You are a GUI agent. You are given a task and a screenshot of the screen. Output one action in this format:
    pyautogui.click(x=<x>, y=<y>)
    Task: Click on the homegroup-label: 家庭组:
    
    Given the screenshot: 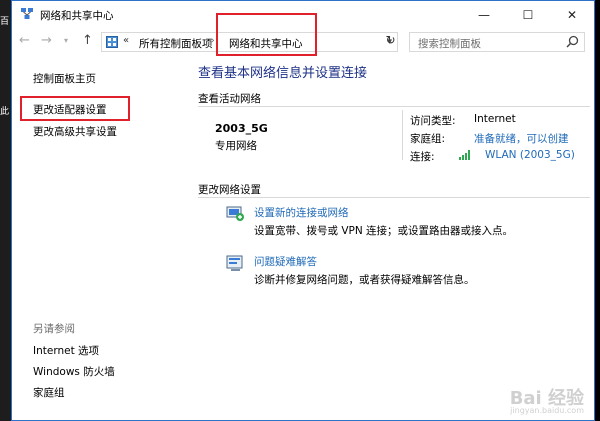 What is the action you would take?
    pyautogui.click(x=428, y=139)
    